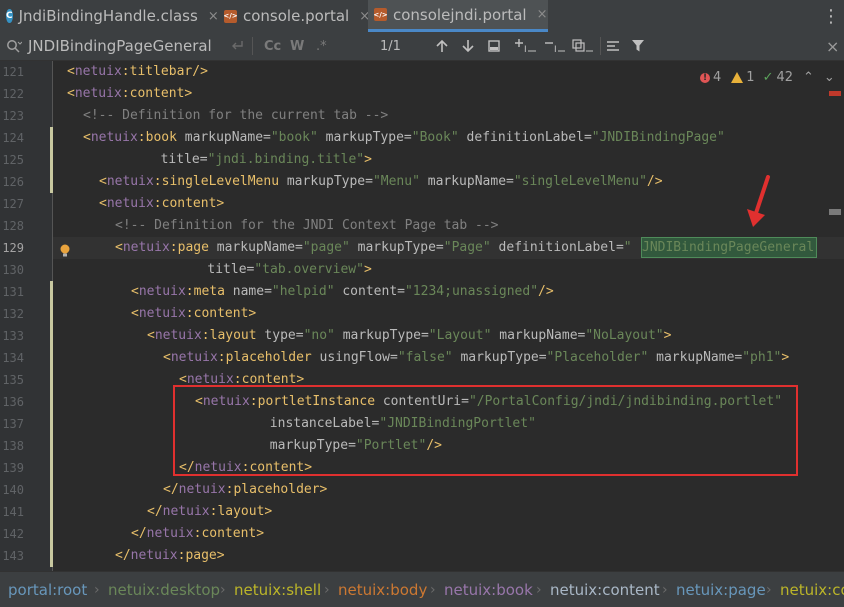 The width and height of the screenshot is (844, 607). I want to click on tab-consolejndi-portal: </> consolejndi.portal ×, so click(458, 16).